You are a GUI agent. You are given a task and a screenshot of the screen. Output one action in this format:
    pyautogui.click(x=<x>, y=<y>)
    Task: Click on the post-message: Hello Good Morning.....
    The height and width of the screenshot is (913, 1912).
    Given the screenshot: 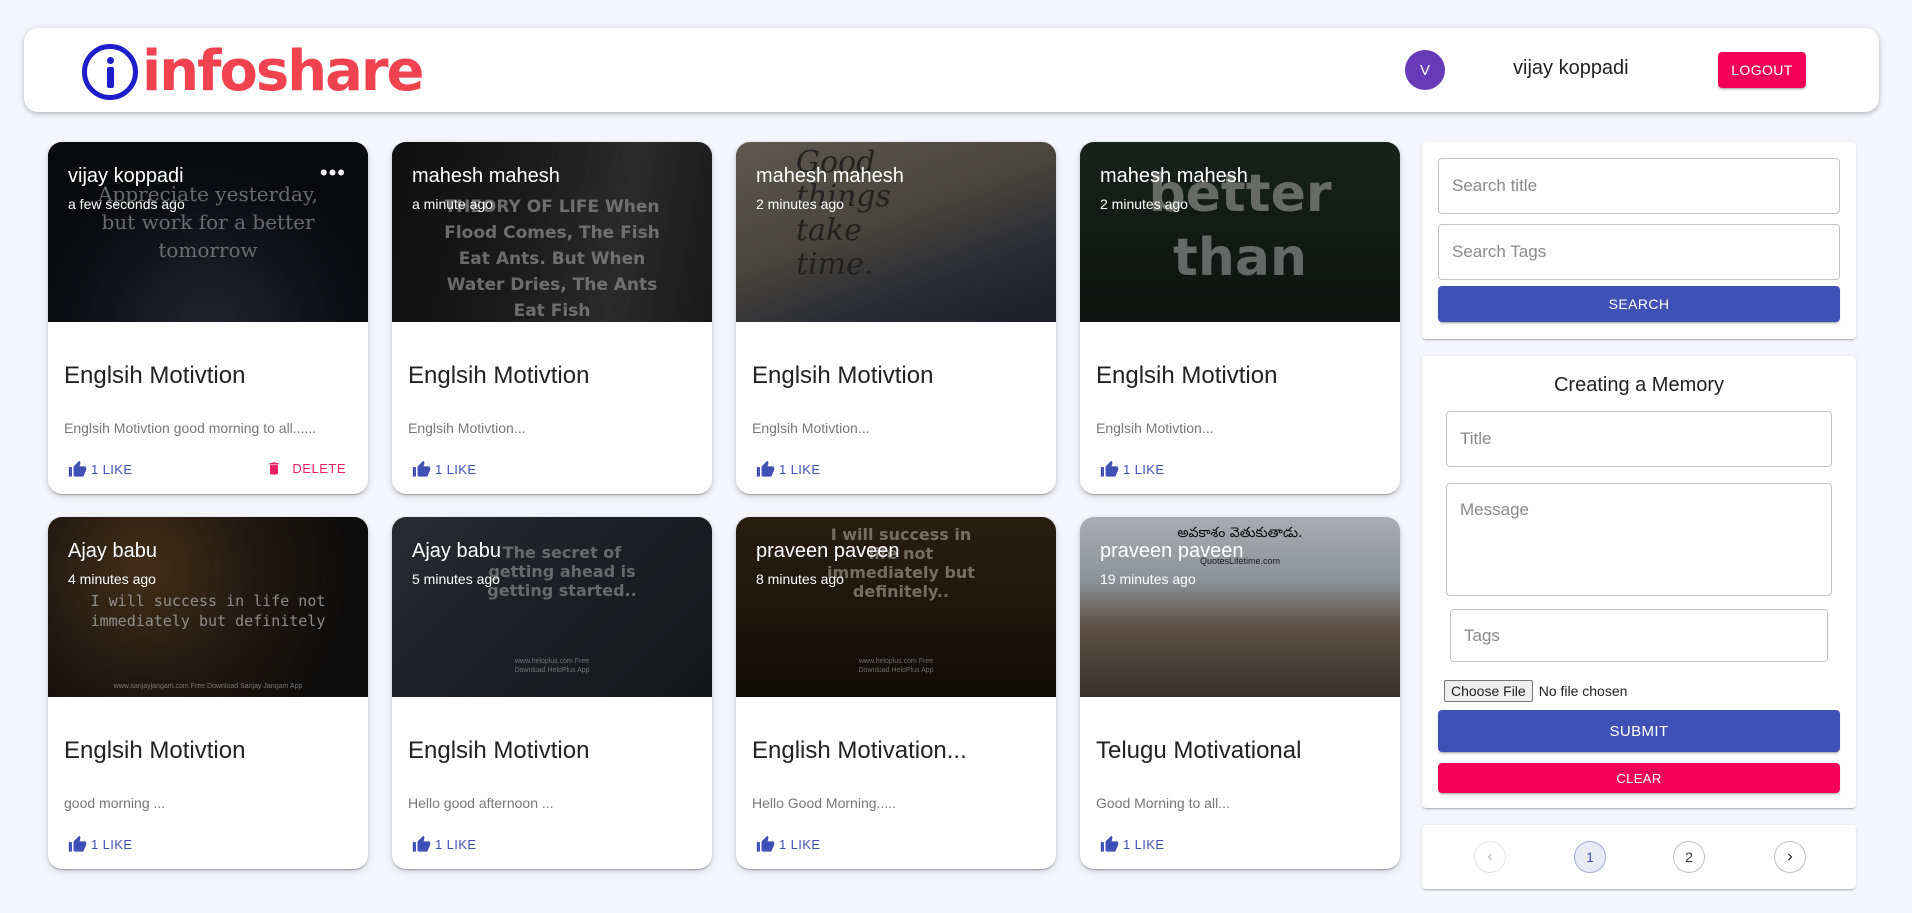 What is the action you would take?
    pyautogui.click(x=824, y=803)
    